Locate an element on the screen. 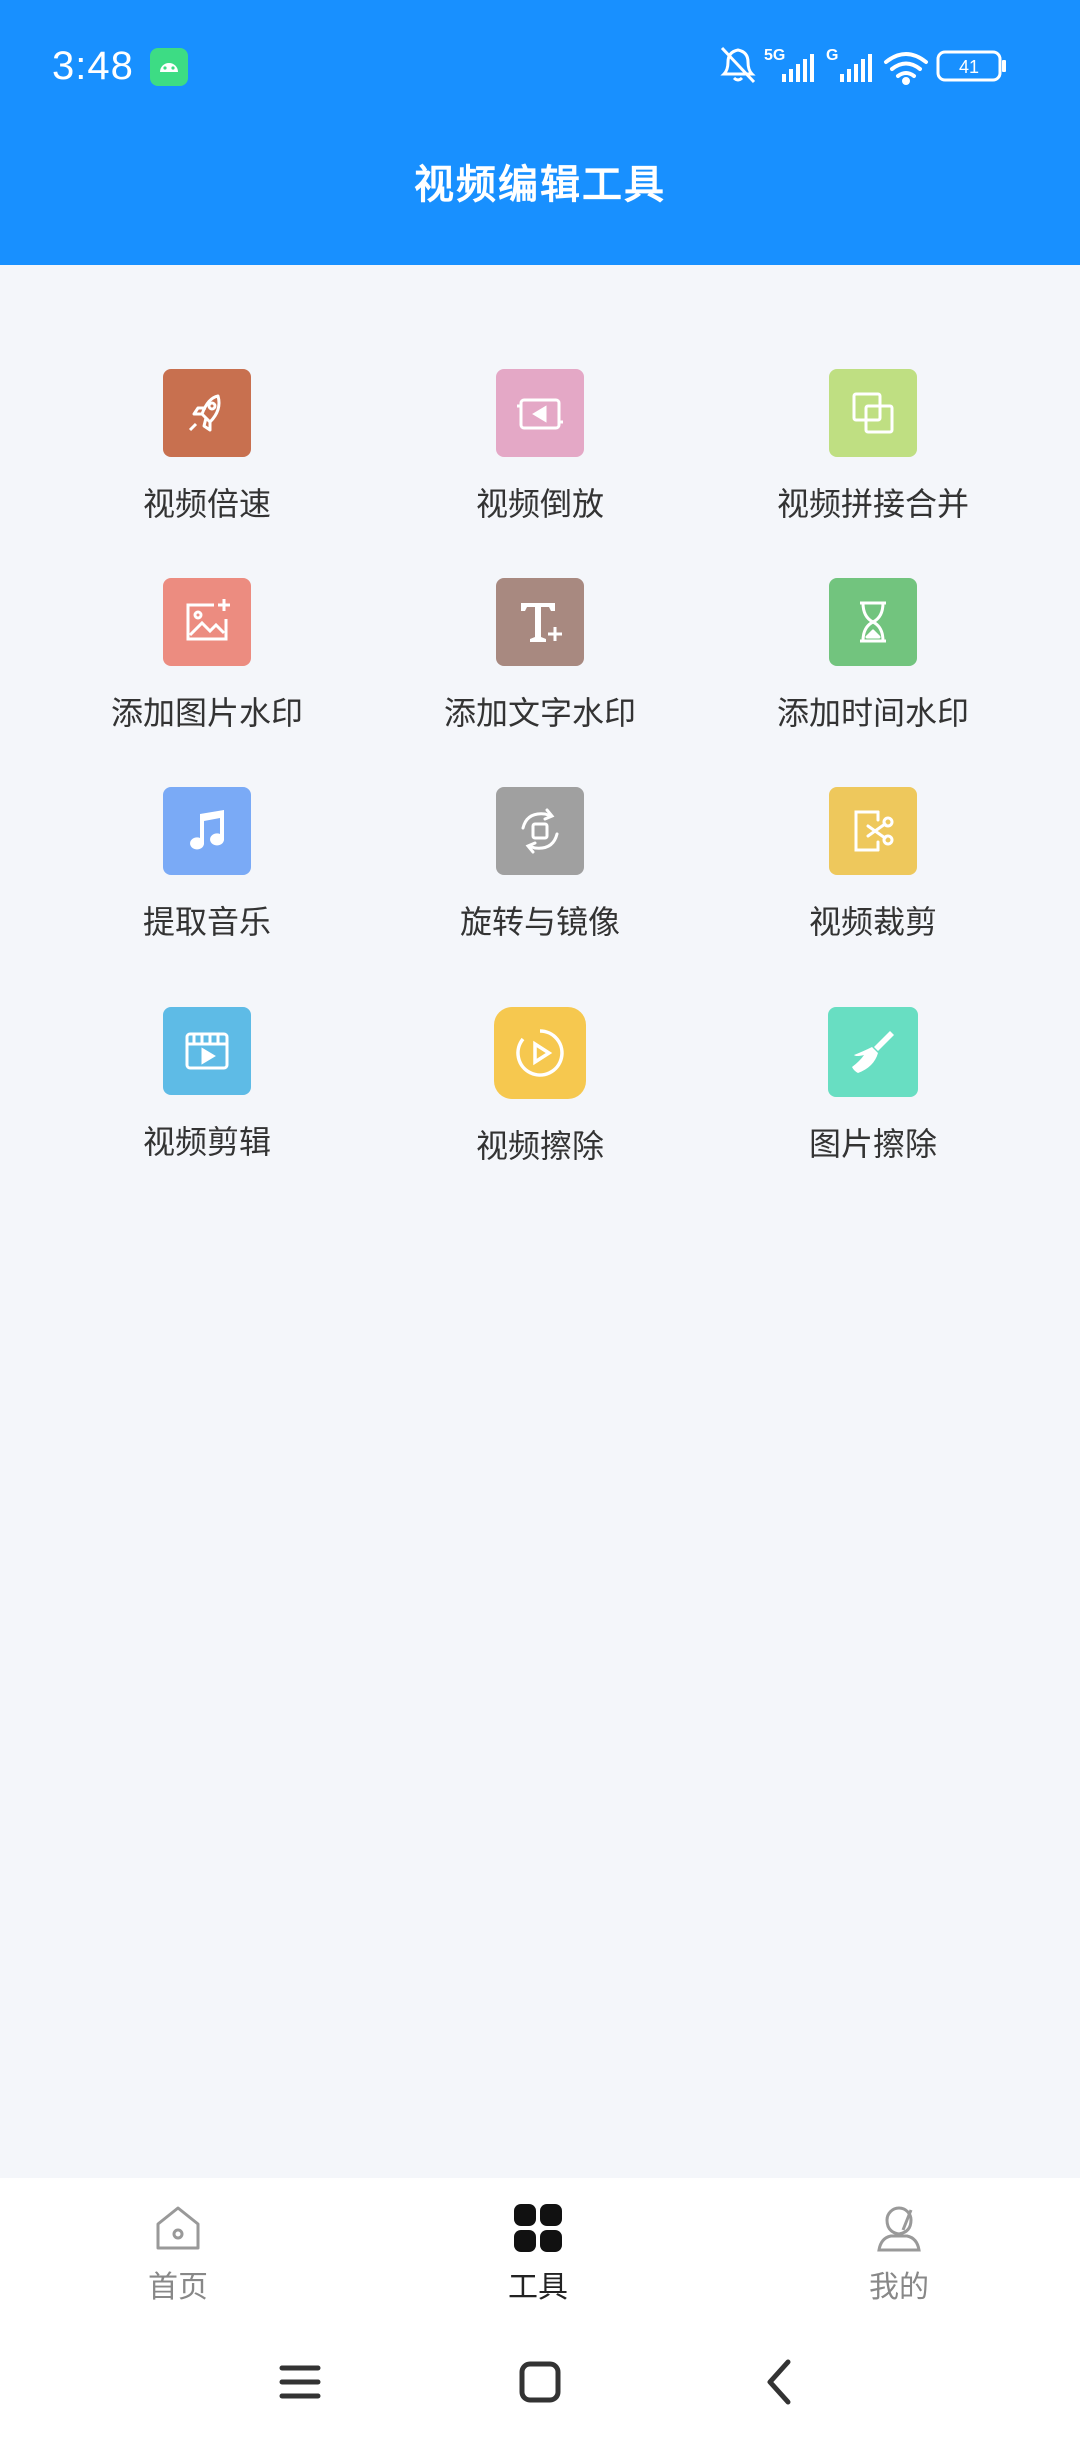 This screenshot has width=1080, height=2460. tool-extract-music: 提取音乐 is located at coordinates (207, 865).